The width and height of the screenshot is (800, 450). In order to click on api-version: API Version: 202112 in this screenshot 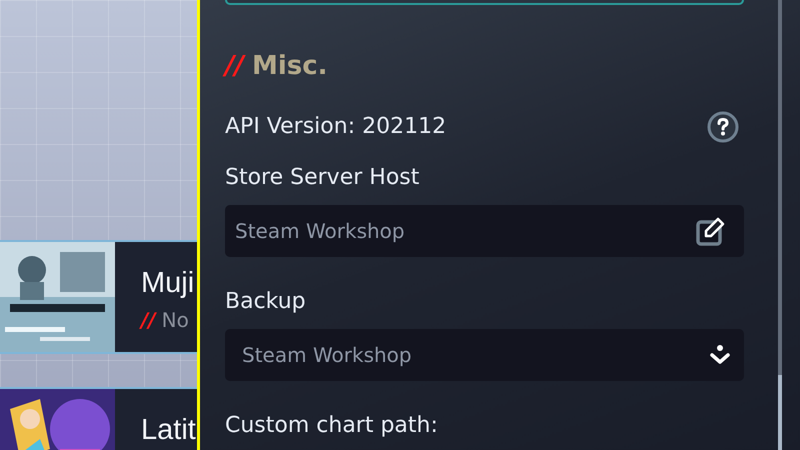, I will do `click(335, 127)`.